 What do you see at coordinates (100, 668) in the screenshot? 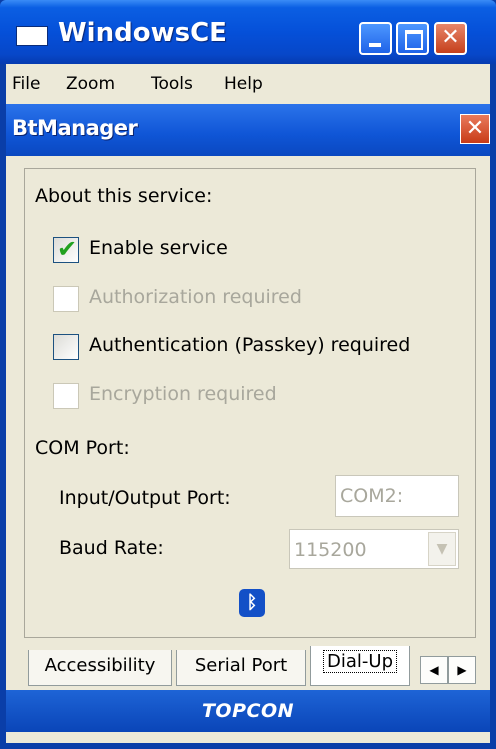
I see `tab-accessibility: Accessibility` at bounding box center [100, 668].